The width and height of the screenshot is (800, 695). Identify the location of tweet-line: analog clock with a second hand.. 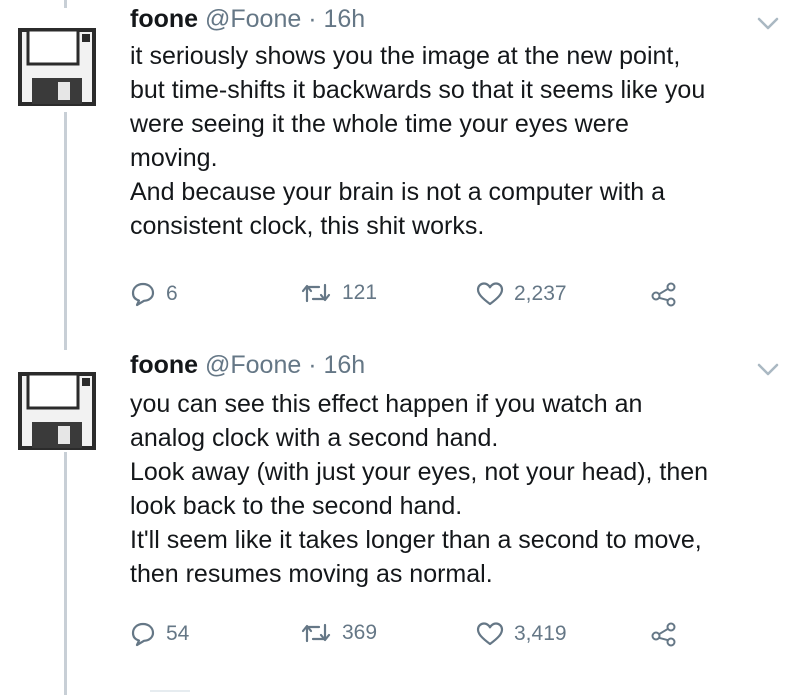
(314, 438).